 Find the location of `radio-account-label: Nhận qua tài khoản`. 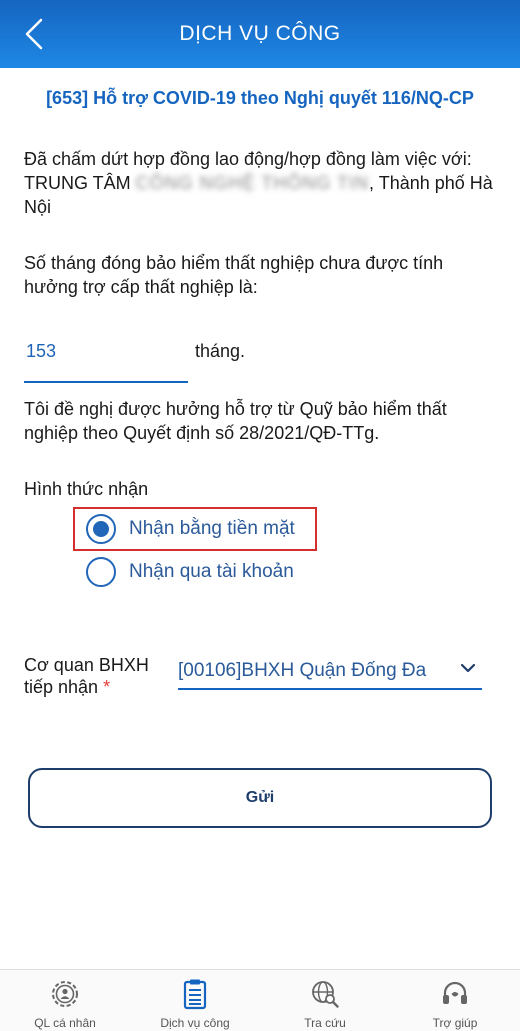

radio-account-label: Nhận qua tài khoản is located at coordinates (211, 571).